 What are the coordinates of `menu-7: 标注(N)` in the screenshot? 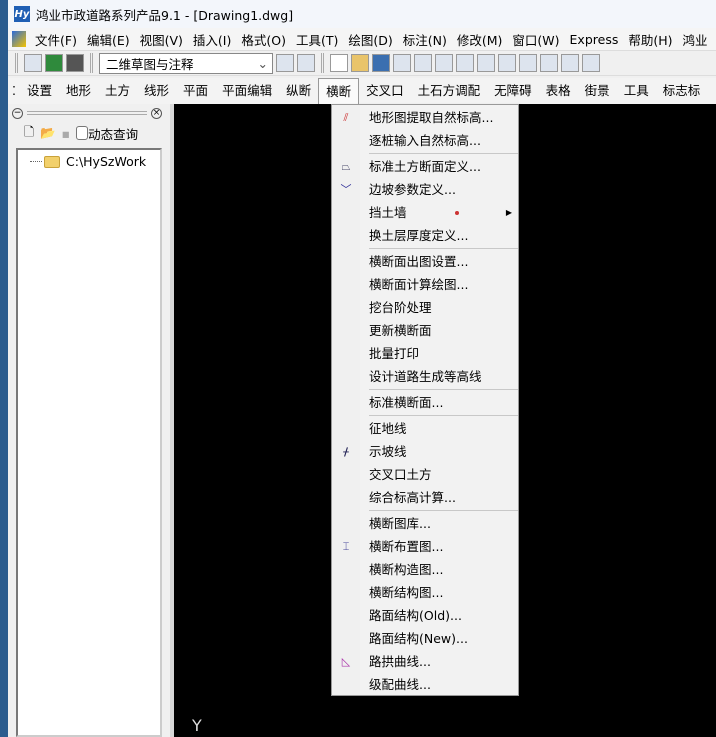 It's located at (425, 39).